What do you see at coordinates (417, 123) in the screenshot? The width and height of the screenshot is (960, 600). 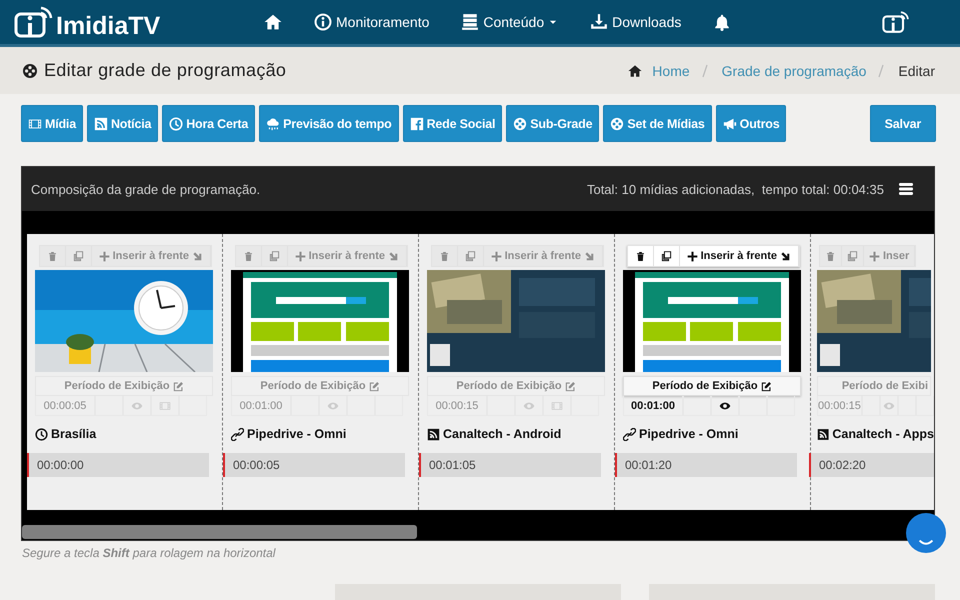 I see `facebook-icon` at bounding box center [417, 123].